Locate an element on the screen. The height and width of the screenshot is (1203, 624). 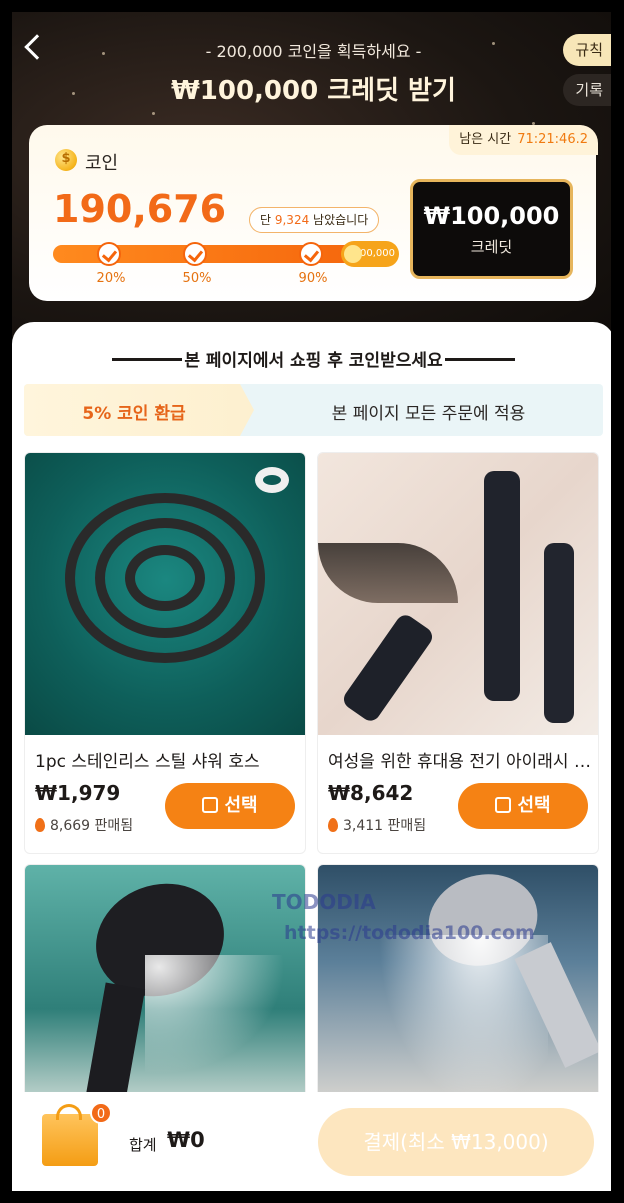
eyelash-graphic is located at coordinates (388, 573).